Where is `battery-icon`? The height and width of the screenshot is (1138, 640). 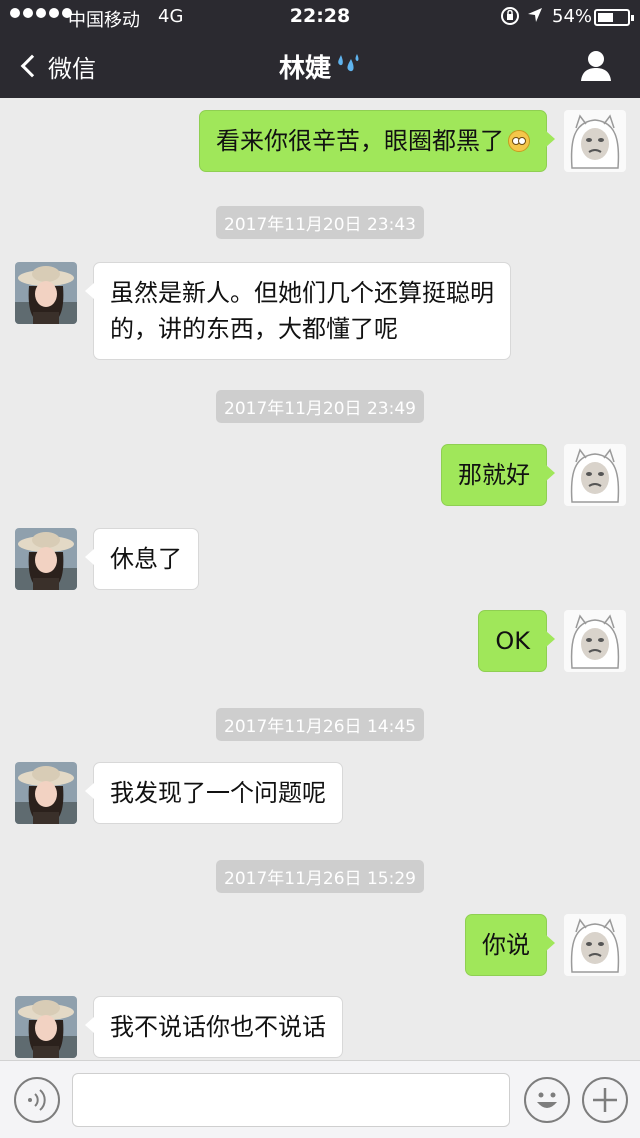
battery-icon is located at coordinates (614, 17).